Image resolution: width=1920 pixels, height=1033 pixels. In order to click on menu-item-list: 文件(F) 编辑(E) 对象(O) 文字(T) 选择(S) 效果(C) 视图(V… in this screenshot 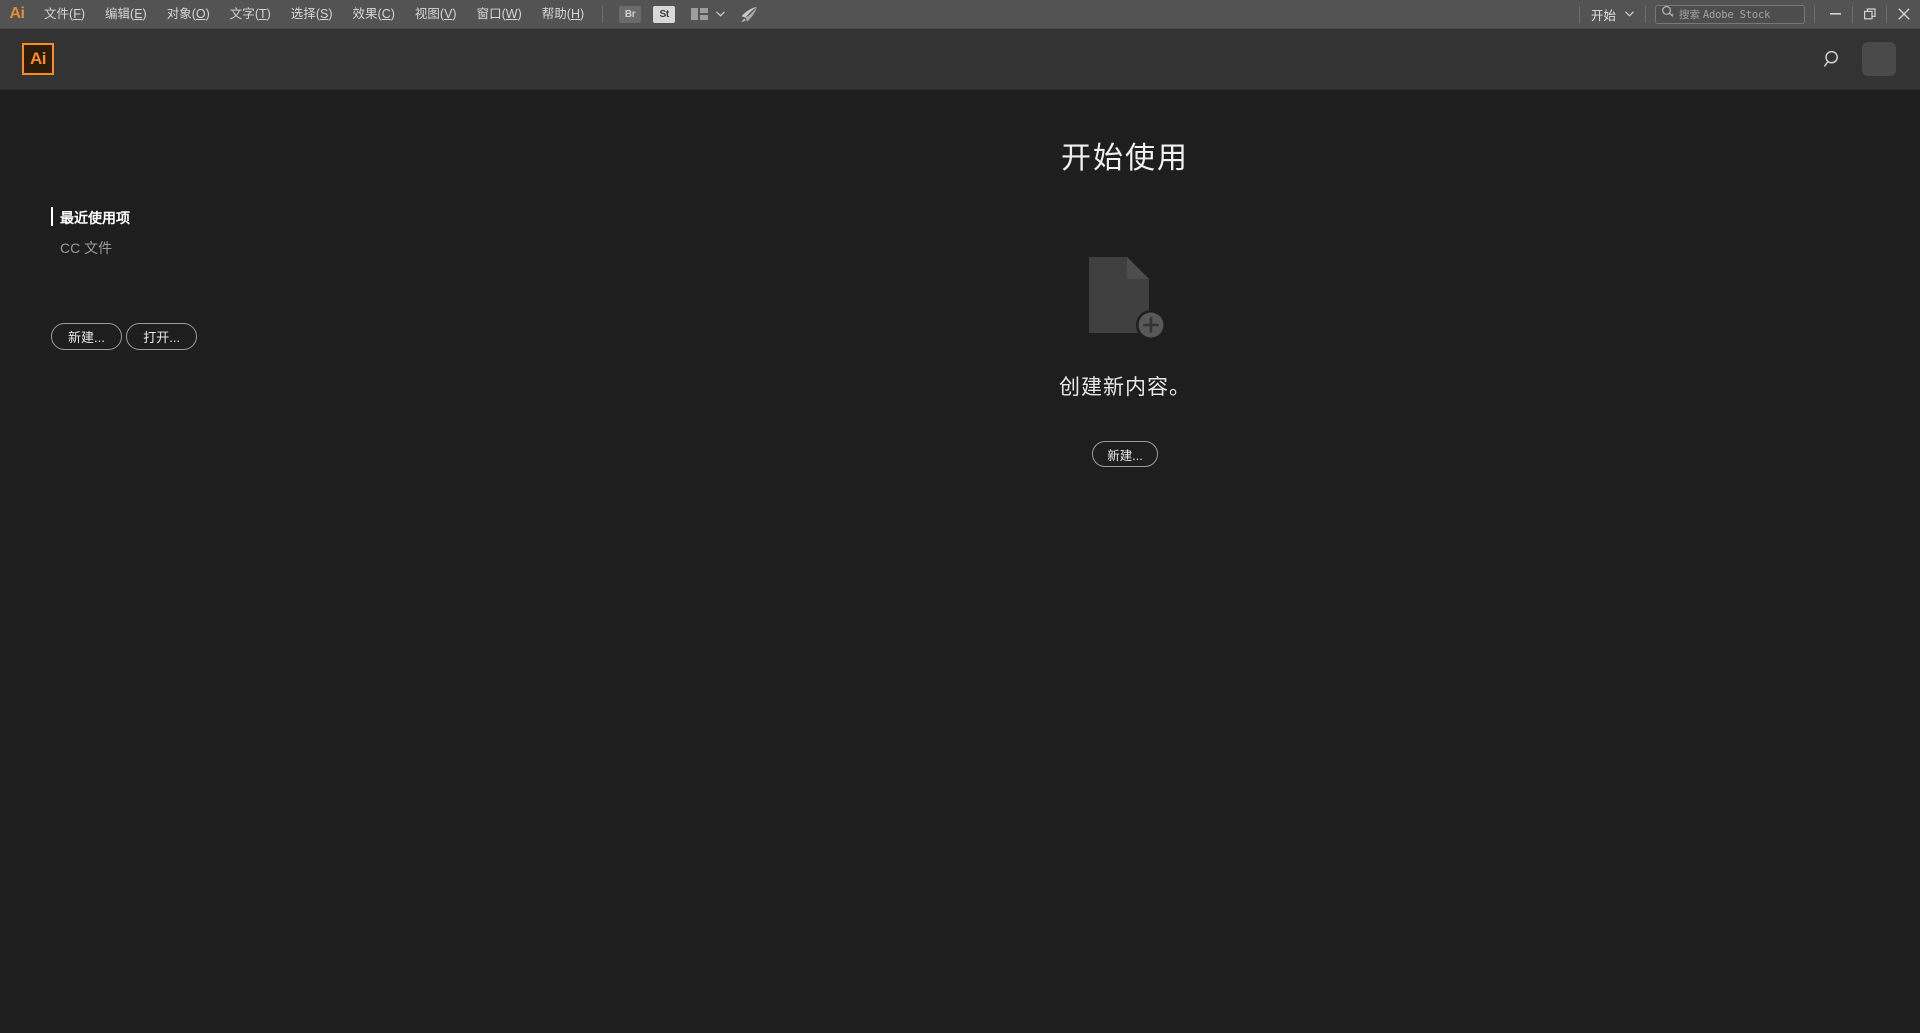, I will do `click(314, 14)`.